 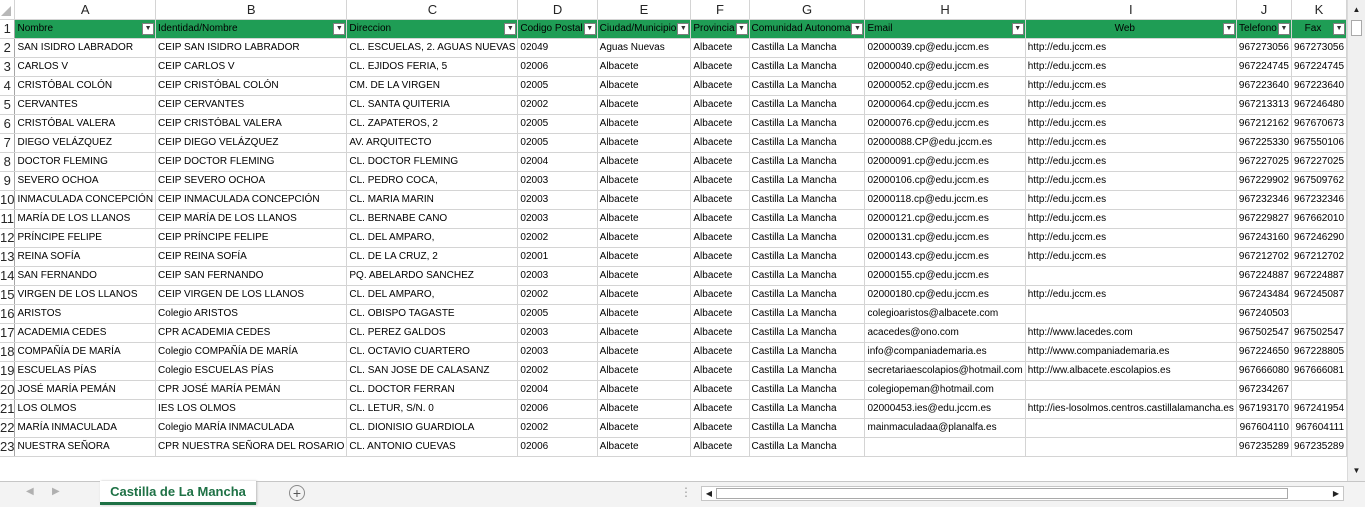 I want to click on cell: 02000155.cp@edu.jccm.es, so click(x=945, y=276).